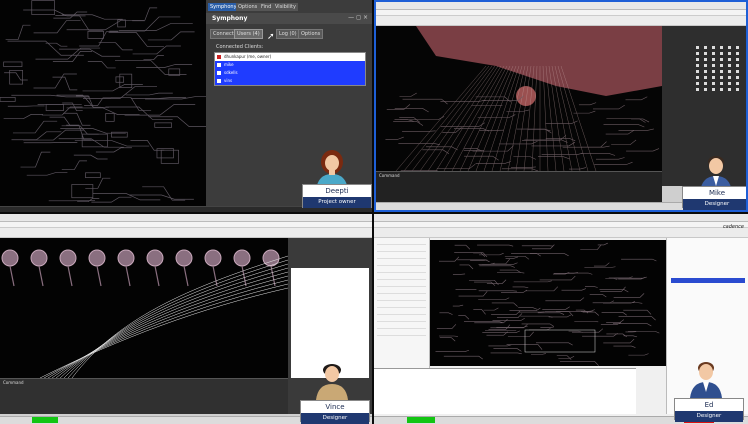 This screenshot has height=424, width=748. Describe the element at coordinates (248, 56) in the screenshot. I see `client-name: dhunkapur (me, owner)` at that location.